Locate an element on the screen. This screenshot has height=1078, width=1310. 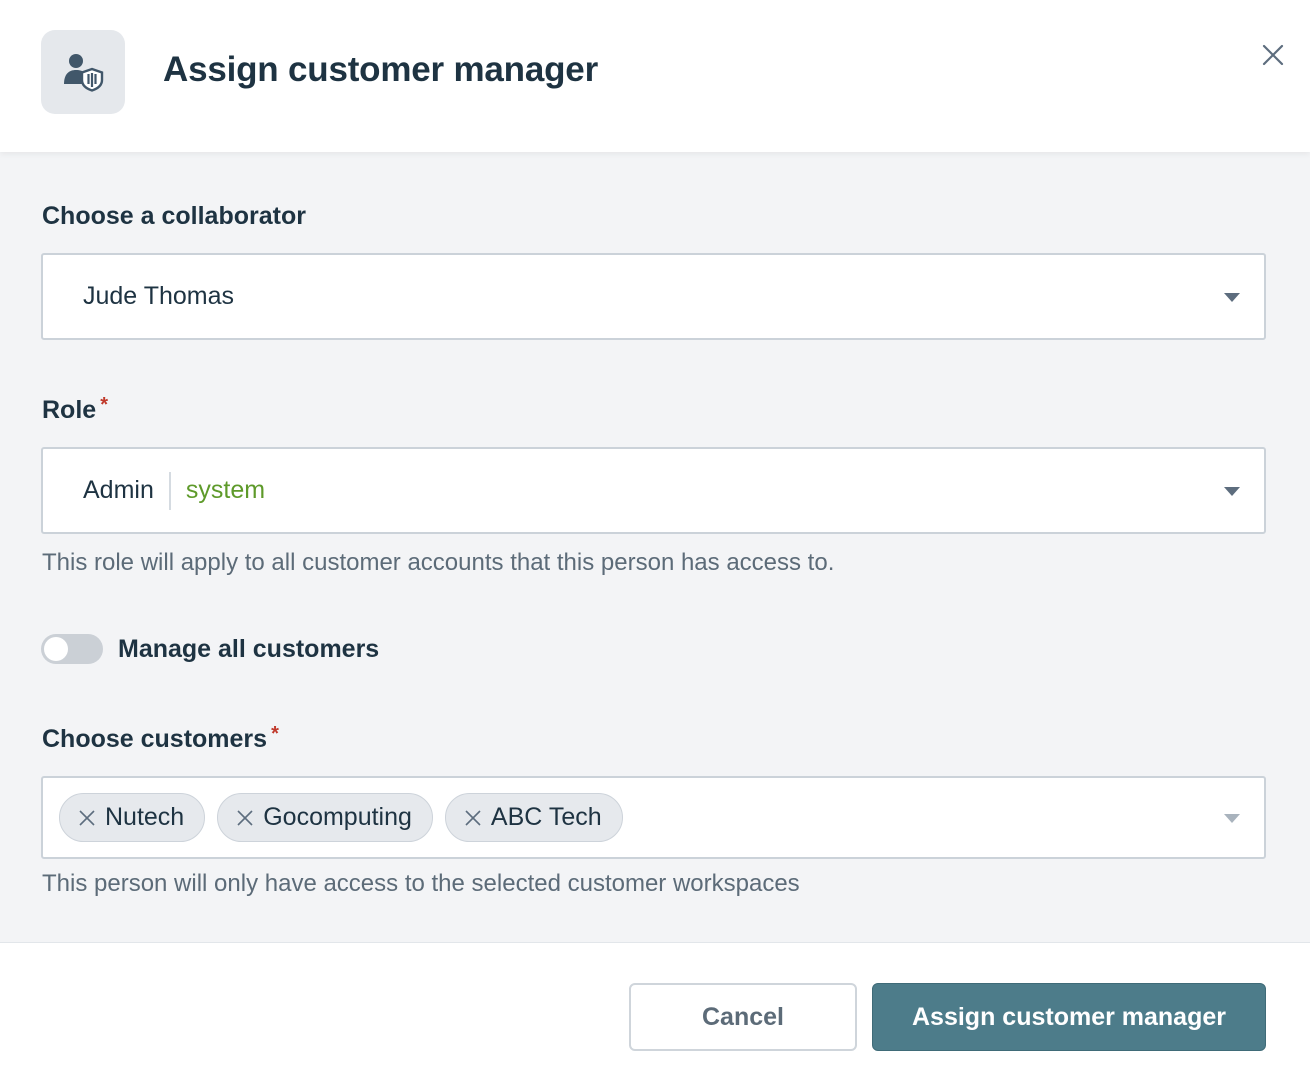
toggle-knob is located at coordinates (56, 649).